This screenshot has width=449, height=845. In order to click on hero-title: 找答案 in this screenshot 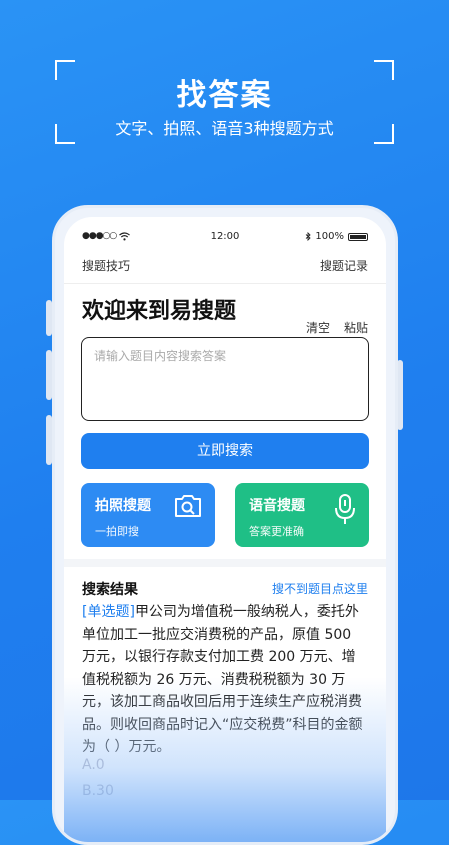, I will do `click(224, 95)`.